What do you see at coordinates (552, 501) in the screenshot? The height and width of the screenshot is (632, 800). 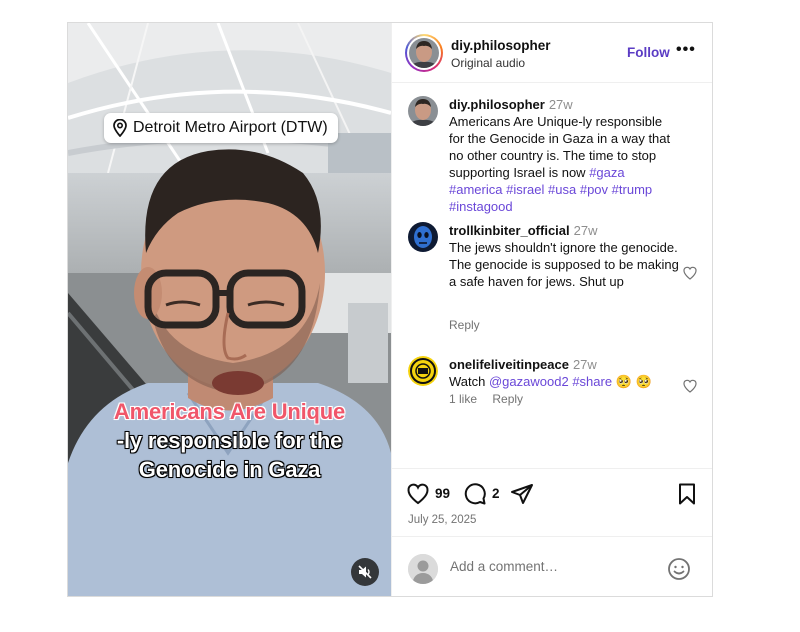 I see `post-actions: 99 2 July 25, 2025` at bounding box center [552, 501].